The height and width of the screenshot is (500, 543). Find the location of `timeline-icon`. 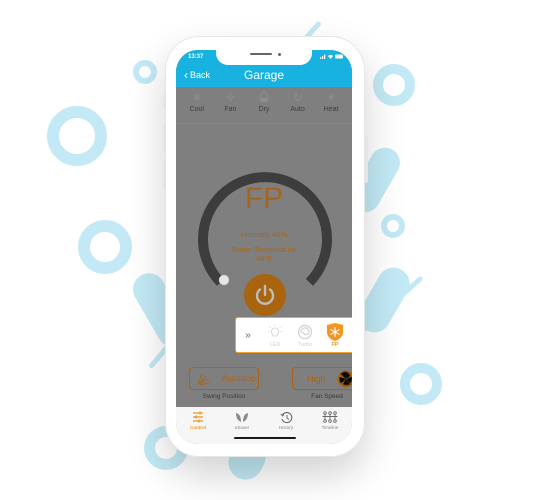

timeline-icon is located at coordinates (330, 417).